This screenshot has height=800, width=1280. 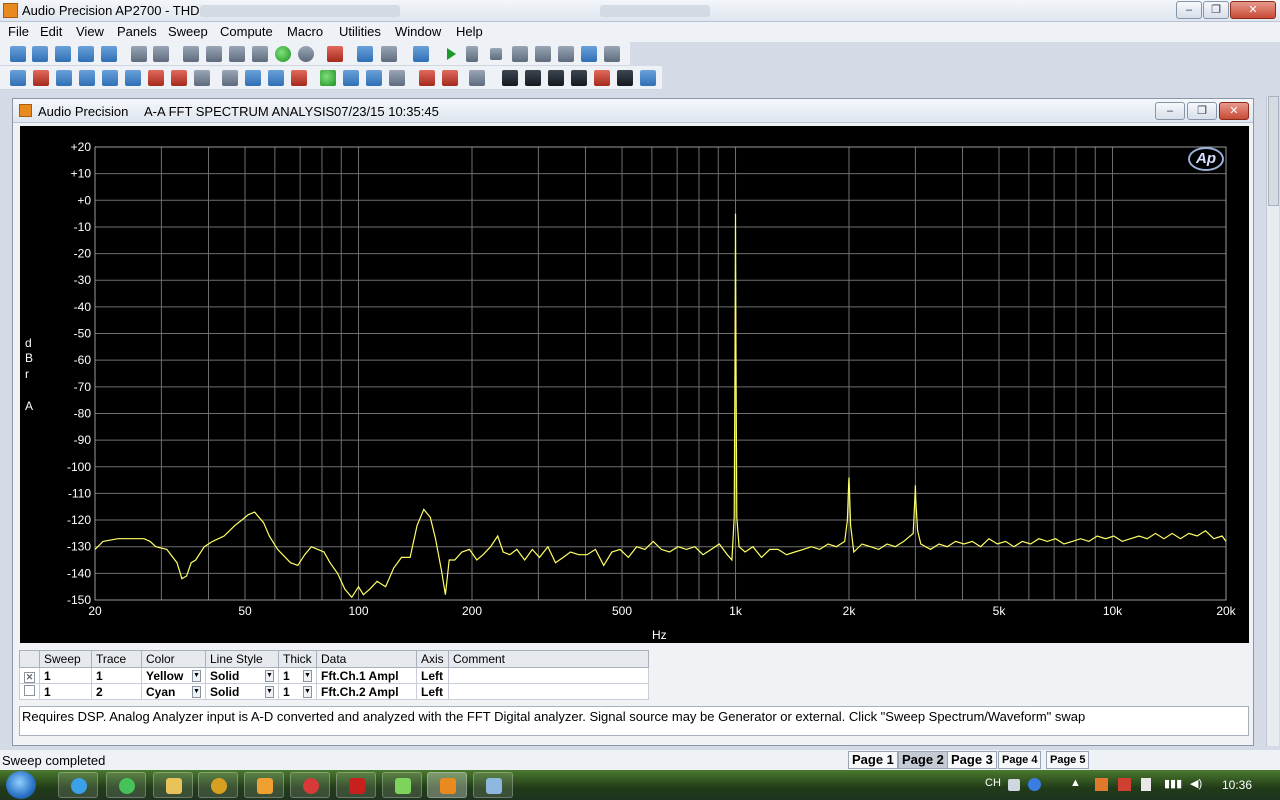 What do you see at coordinates (21, 785) in the screenshot?
I see `start-button` at bounding box center [21, 785].